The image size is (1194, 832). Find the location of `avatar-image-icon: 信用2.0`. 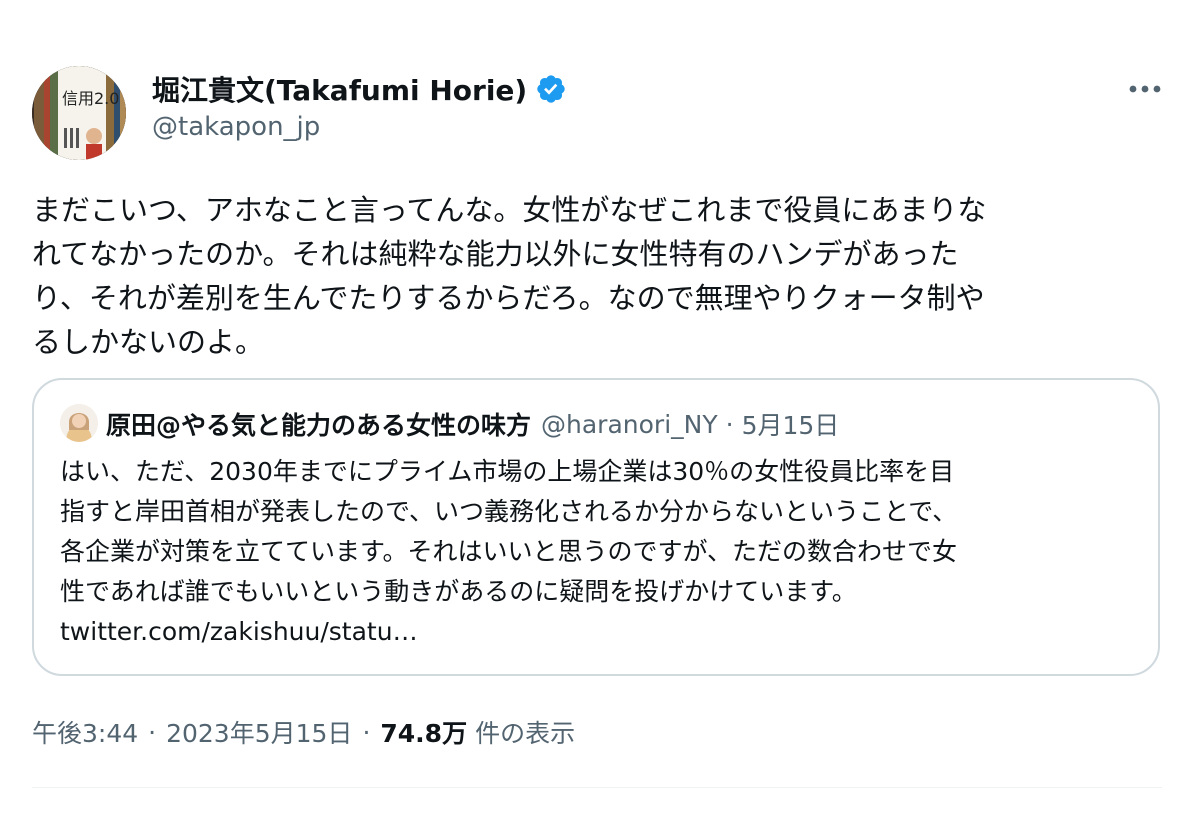

avatar-image-icon: 信用2.0 is located at coordinates (79, 113).